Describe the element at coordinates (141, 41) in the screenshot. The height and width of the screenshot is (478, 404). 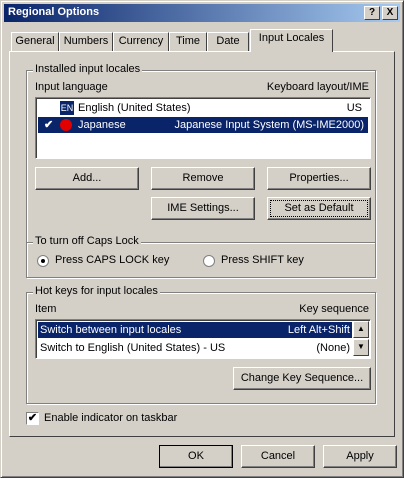
I see `tab-currency: Currency` at that location.